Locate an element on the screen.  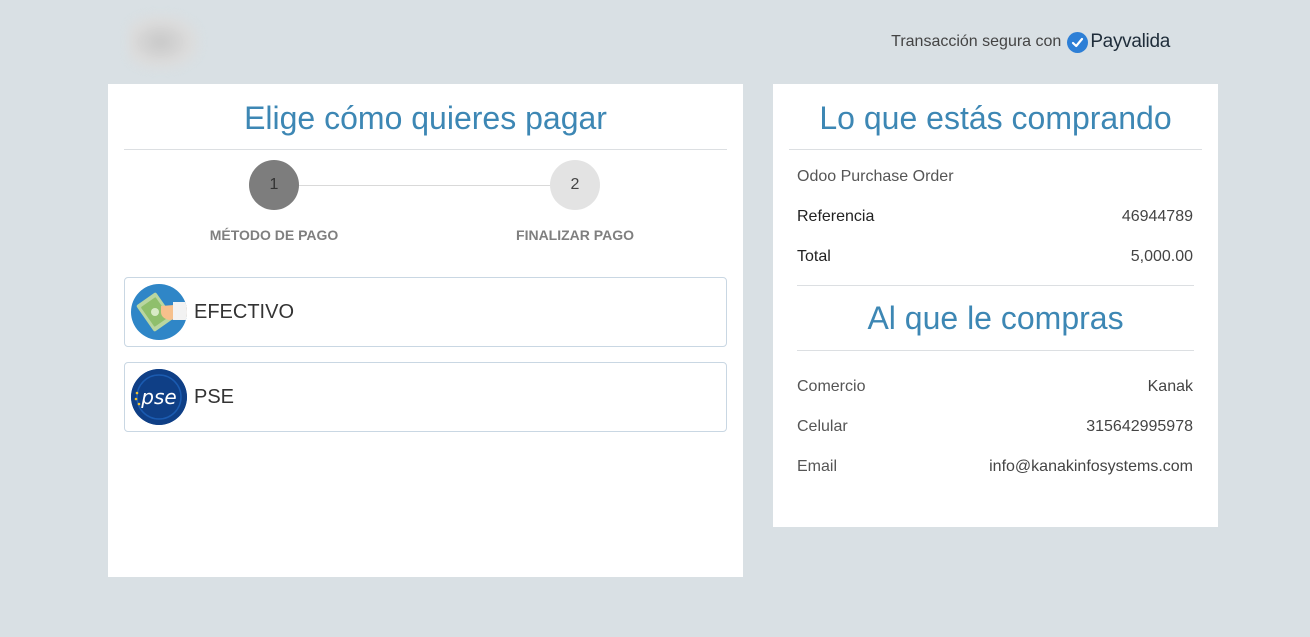
merchant-value: Kanak is located at coordinates (1170, 386).